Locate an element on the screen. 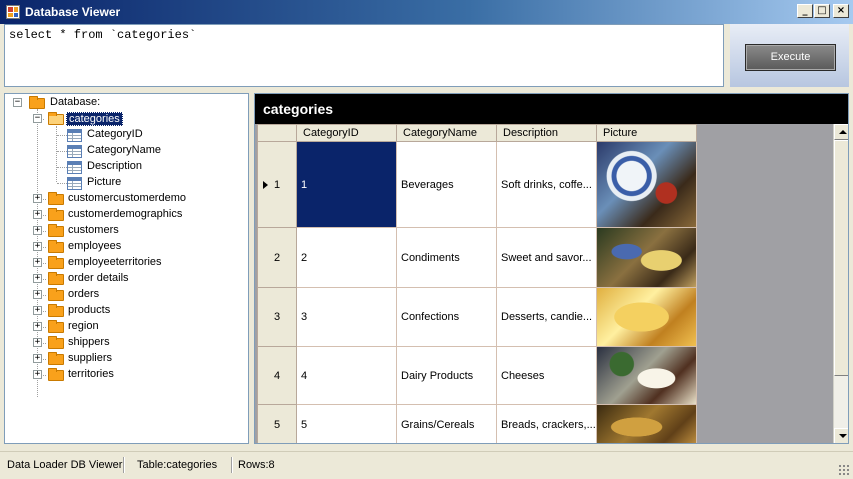 Image resolution: width=853 pixels, height=479 pixels. column-header-categoryid: CategoryID is located at coordinates (346, 133).